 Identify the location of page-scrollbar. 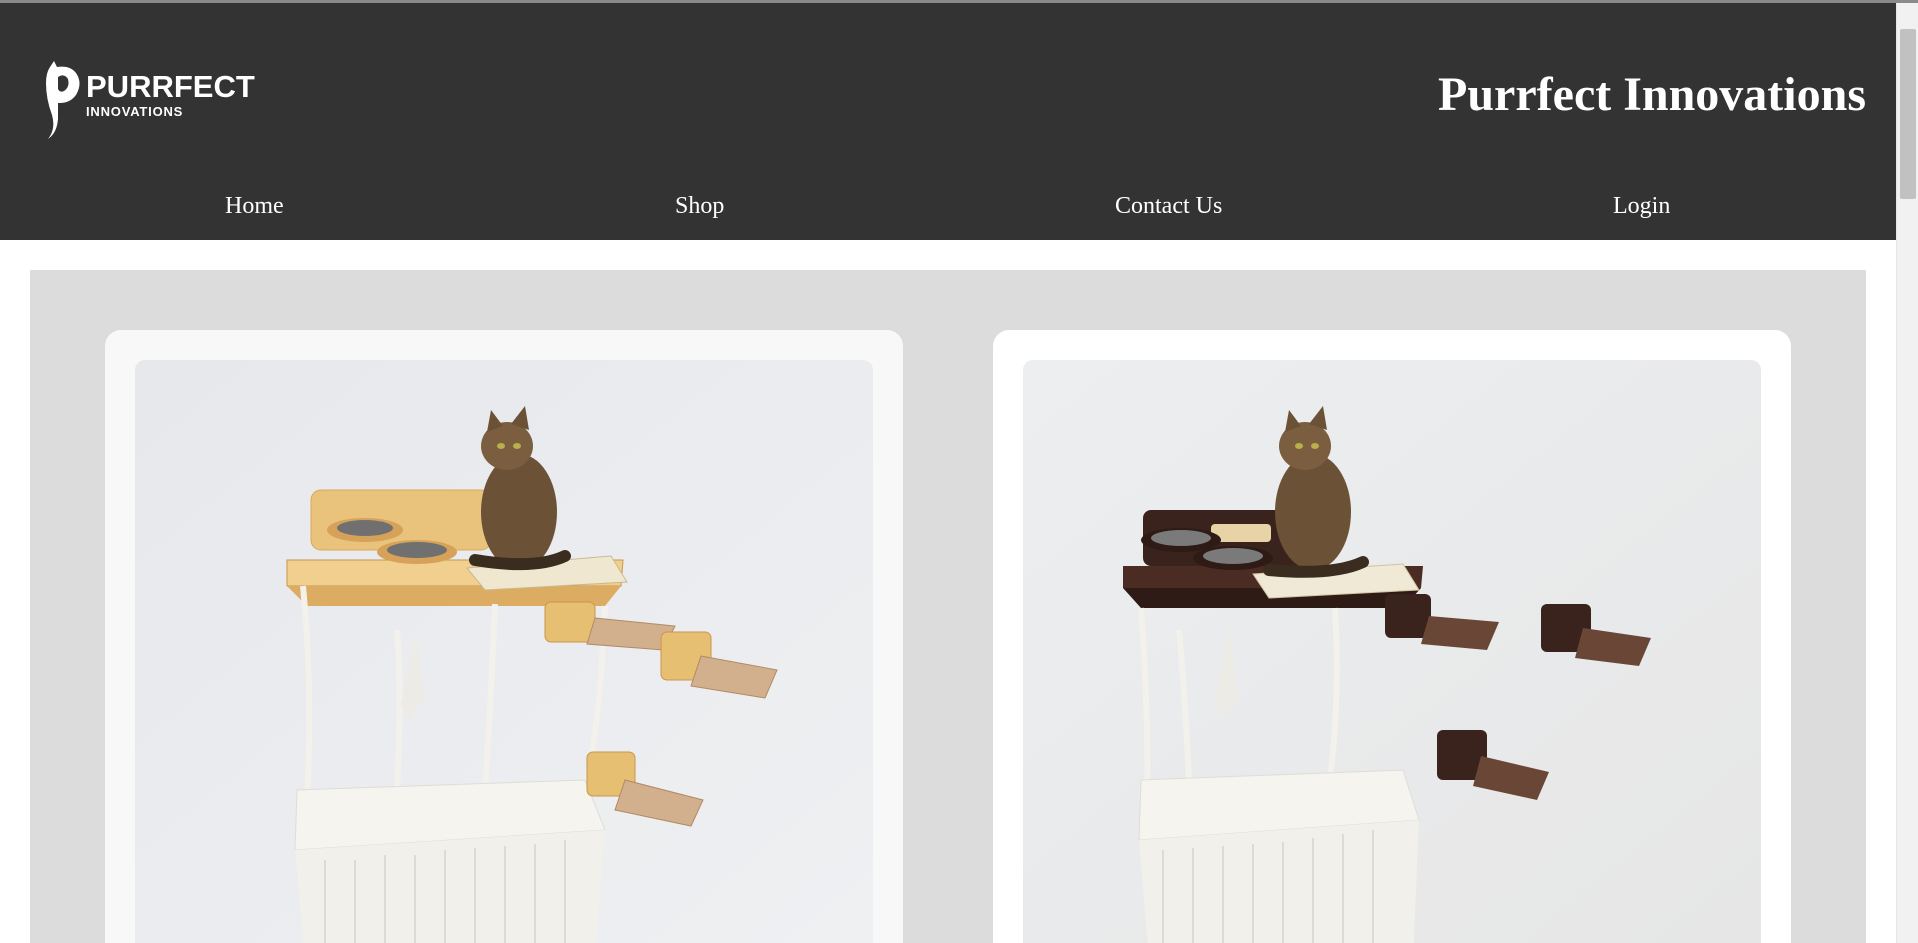
(1907, 473).